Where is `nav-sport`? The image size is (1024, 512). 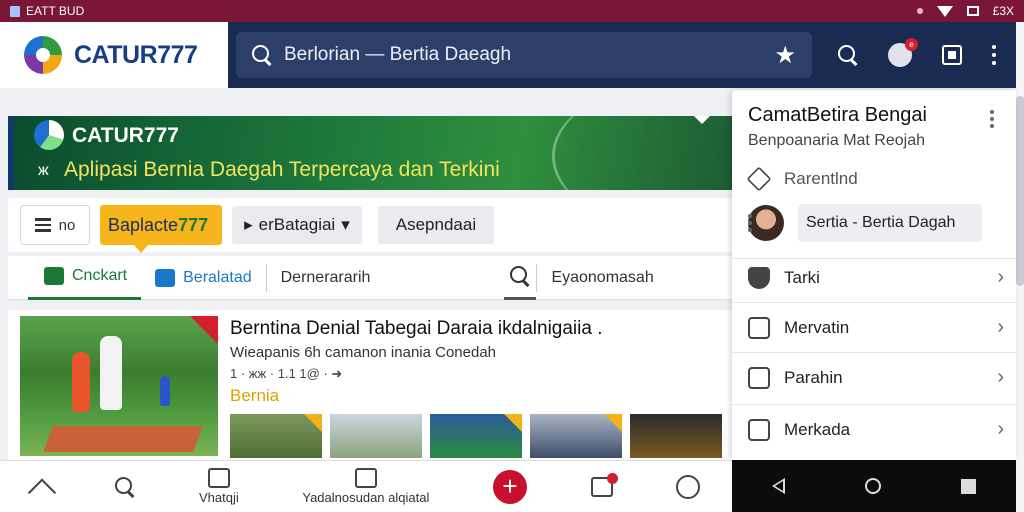
nav-sport is located at coordinates (688, 486).